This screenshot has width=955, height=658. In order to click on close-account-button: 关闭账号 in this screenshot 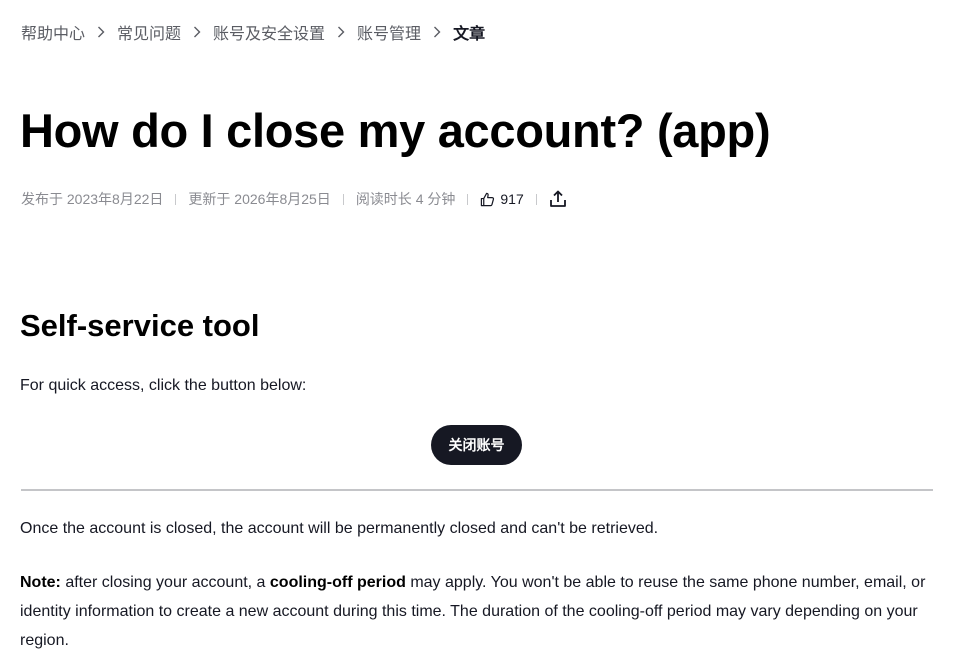, I will do `click(476, 445)`.